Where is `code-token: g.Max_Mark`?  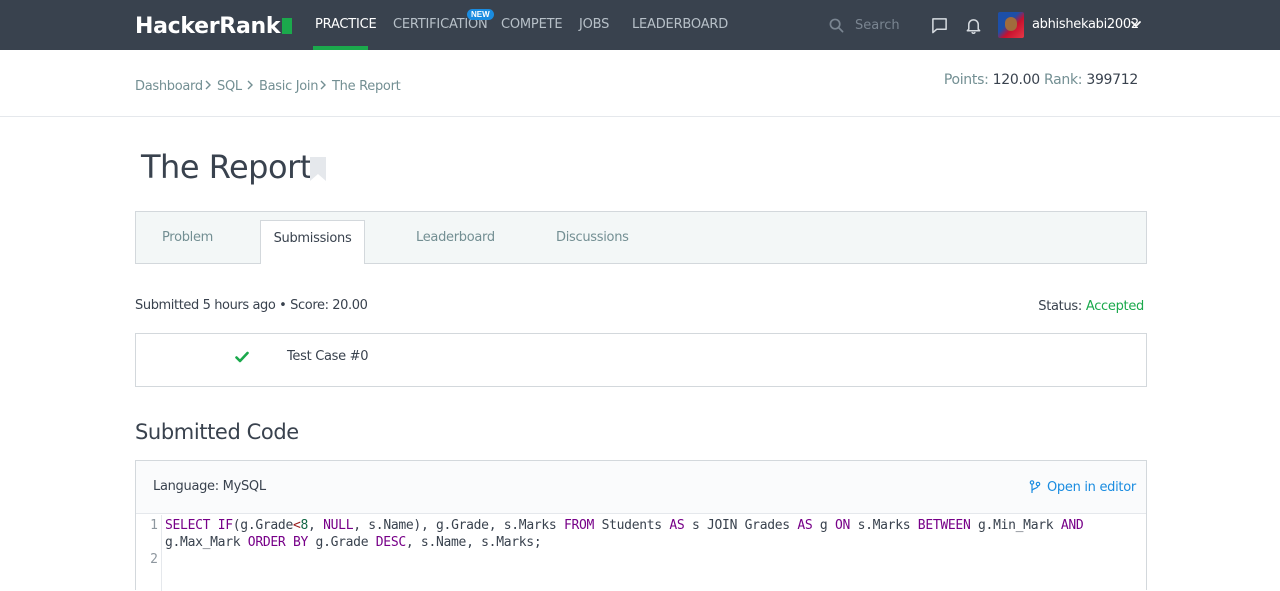
code-token: g.Max_Mark is located at coordinates (206, 542).